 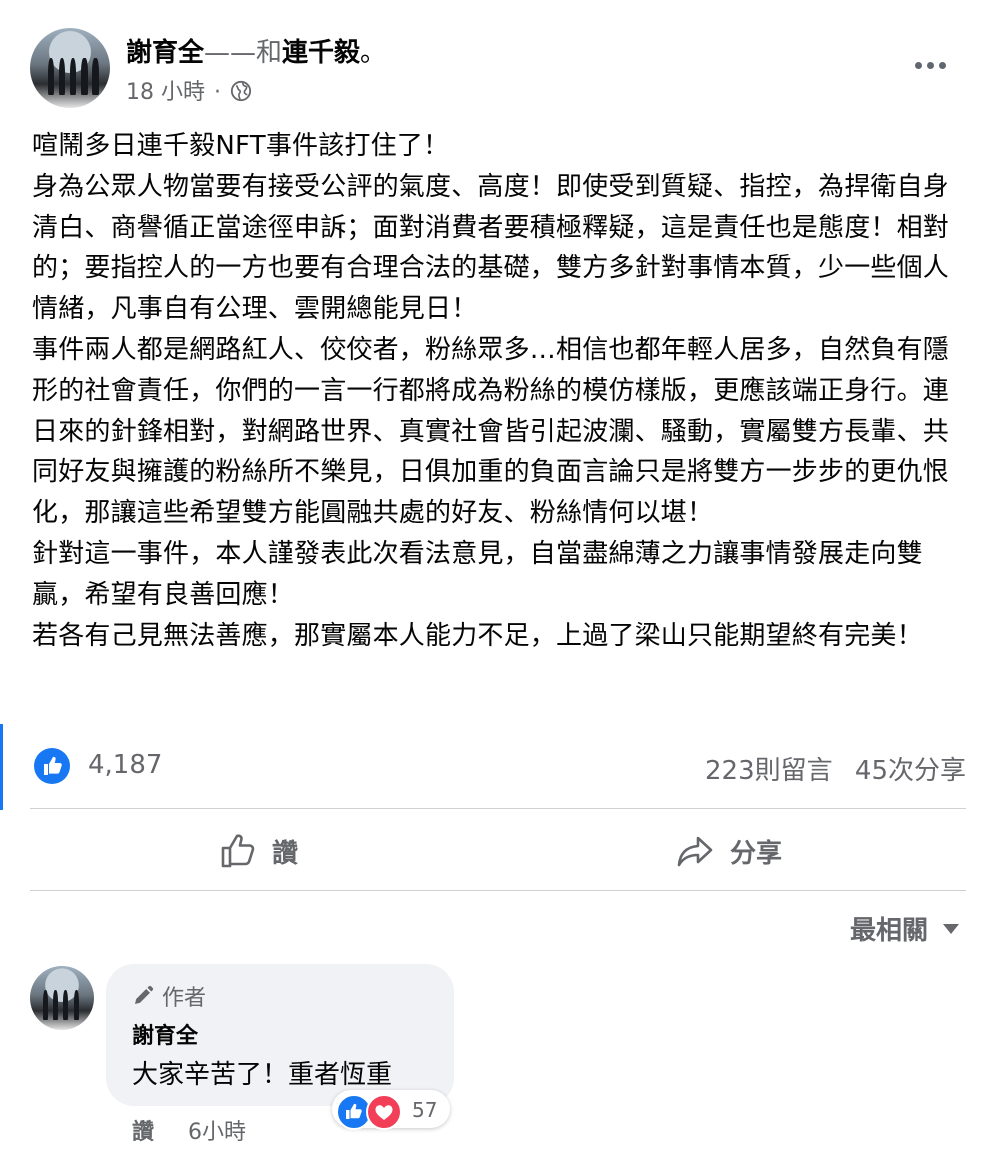 What do you see at coordinates (262, 1075) in the screenshot?
I see `comment-text: 大家辛苦了！重者恆重` at bounding box center [262, 1075].